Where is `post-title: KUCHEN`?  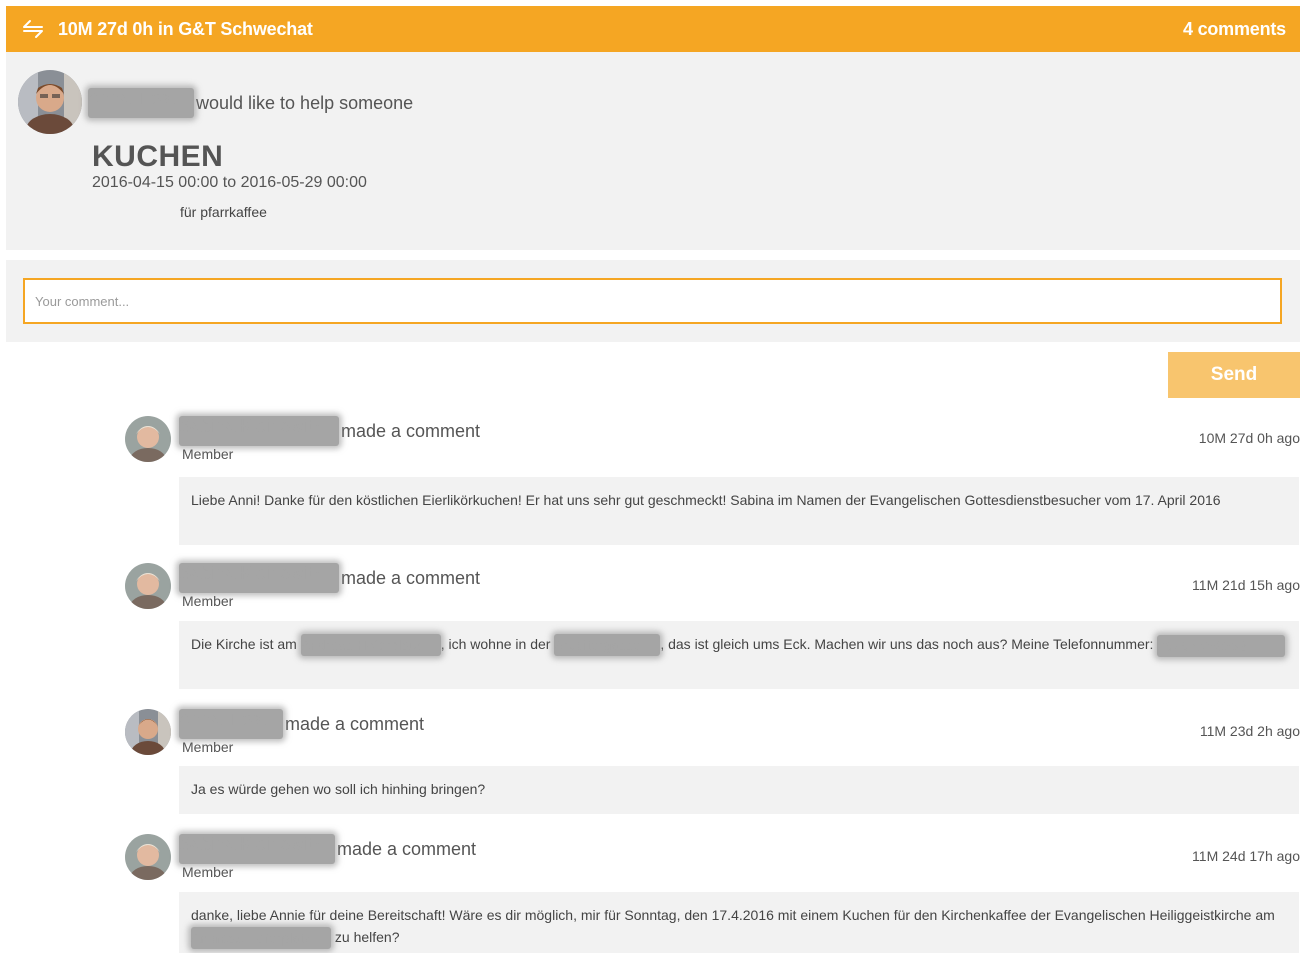
post-title: KUCHEN is located at coordinates (158, 156).